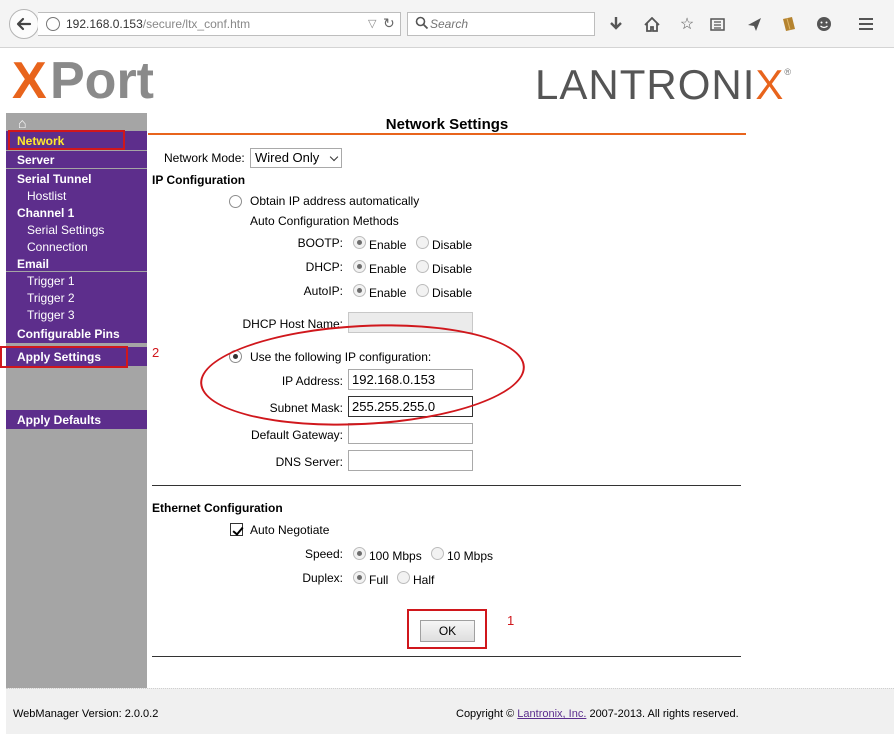 Image resolution: width=894 pixels, height=736 pixels. Describe the element at coordinates (645, 84) in the screenshot. I see `lantronix-logo-text: LANTRONI` at that location.